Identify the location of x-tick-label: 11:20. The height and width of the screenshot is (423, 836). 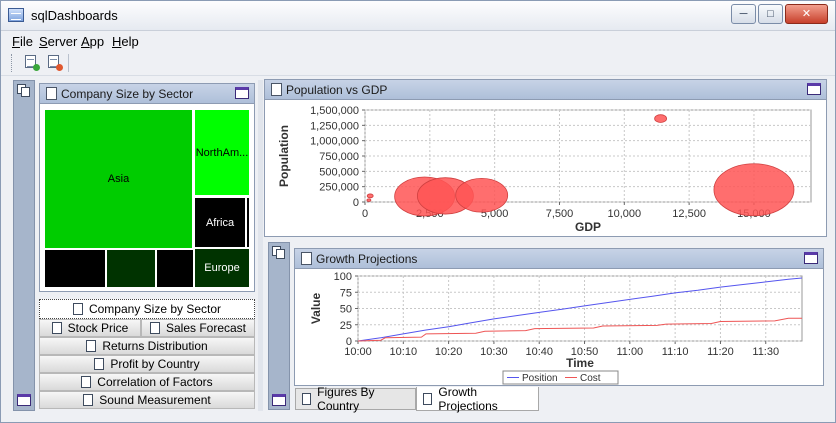
(720, 352).